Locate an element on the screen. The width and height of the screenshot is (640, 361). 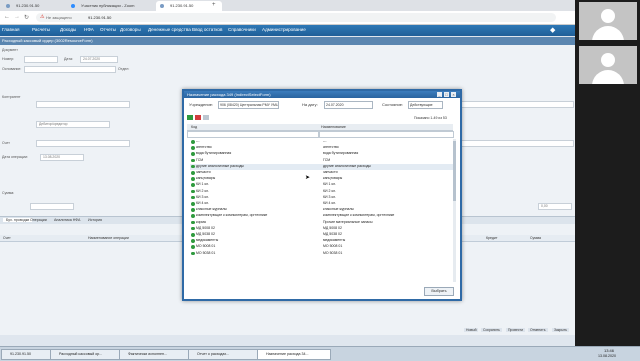
item-name: агентство is located at coordinates (331, 147).